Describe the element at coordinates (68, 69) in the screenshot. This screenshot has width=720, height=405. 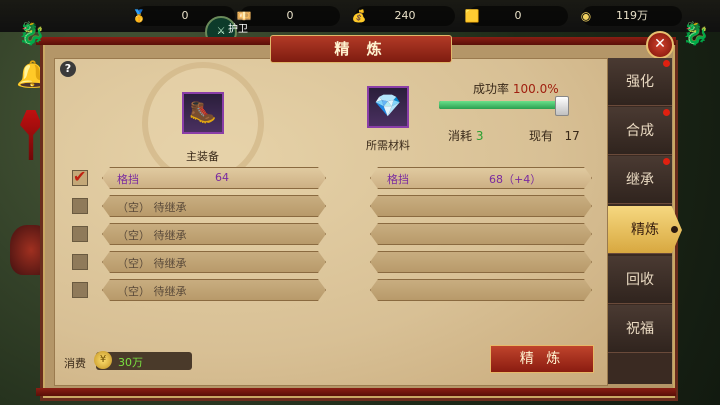
I see `help-button: ?` at that location.